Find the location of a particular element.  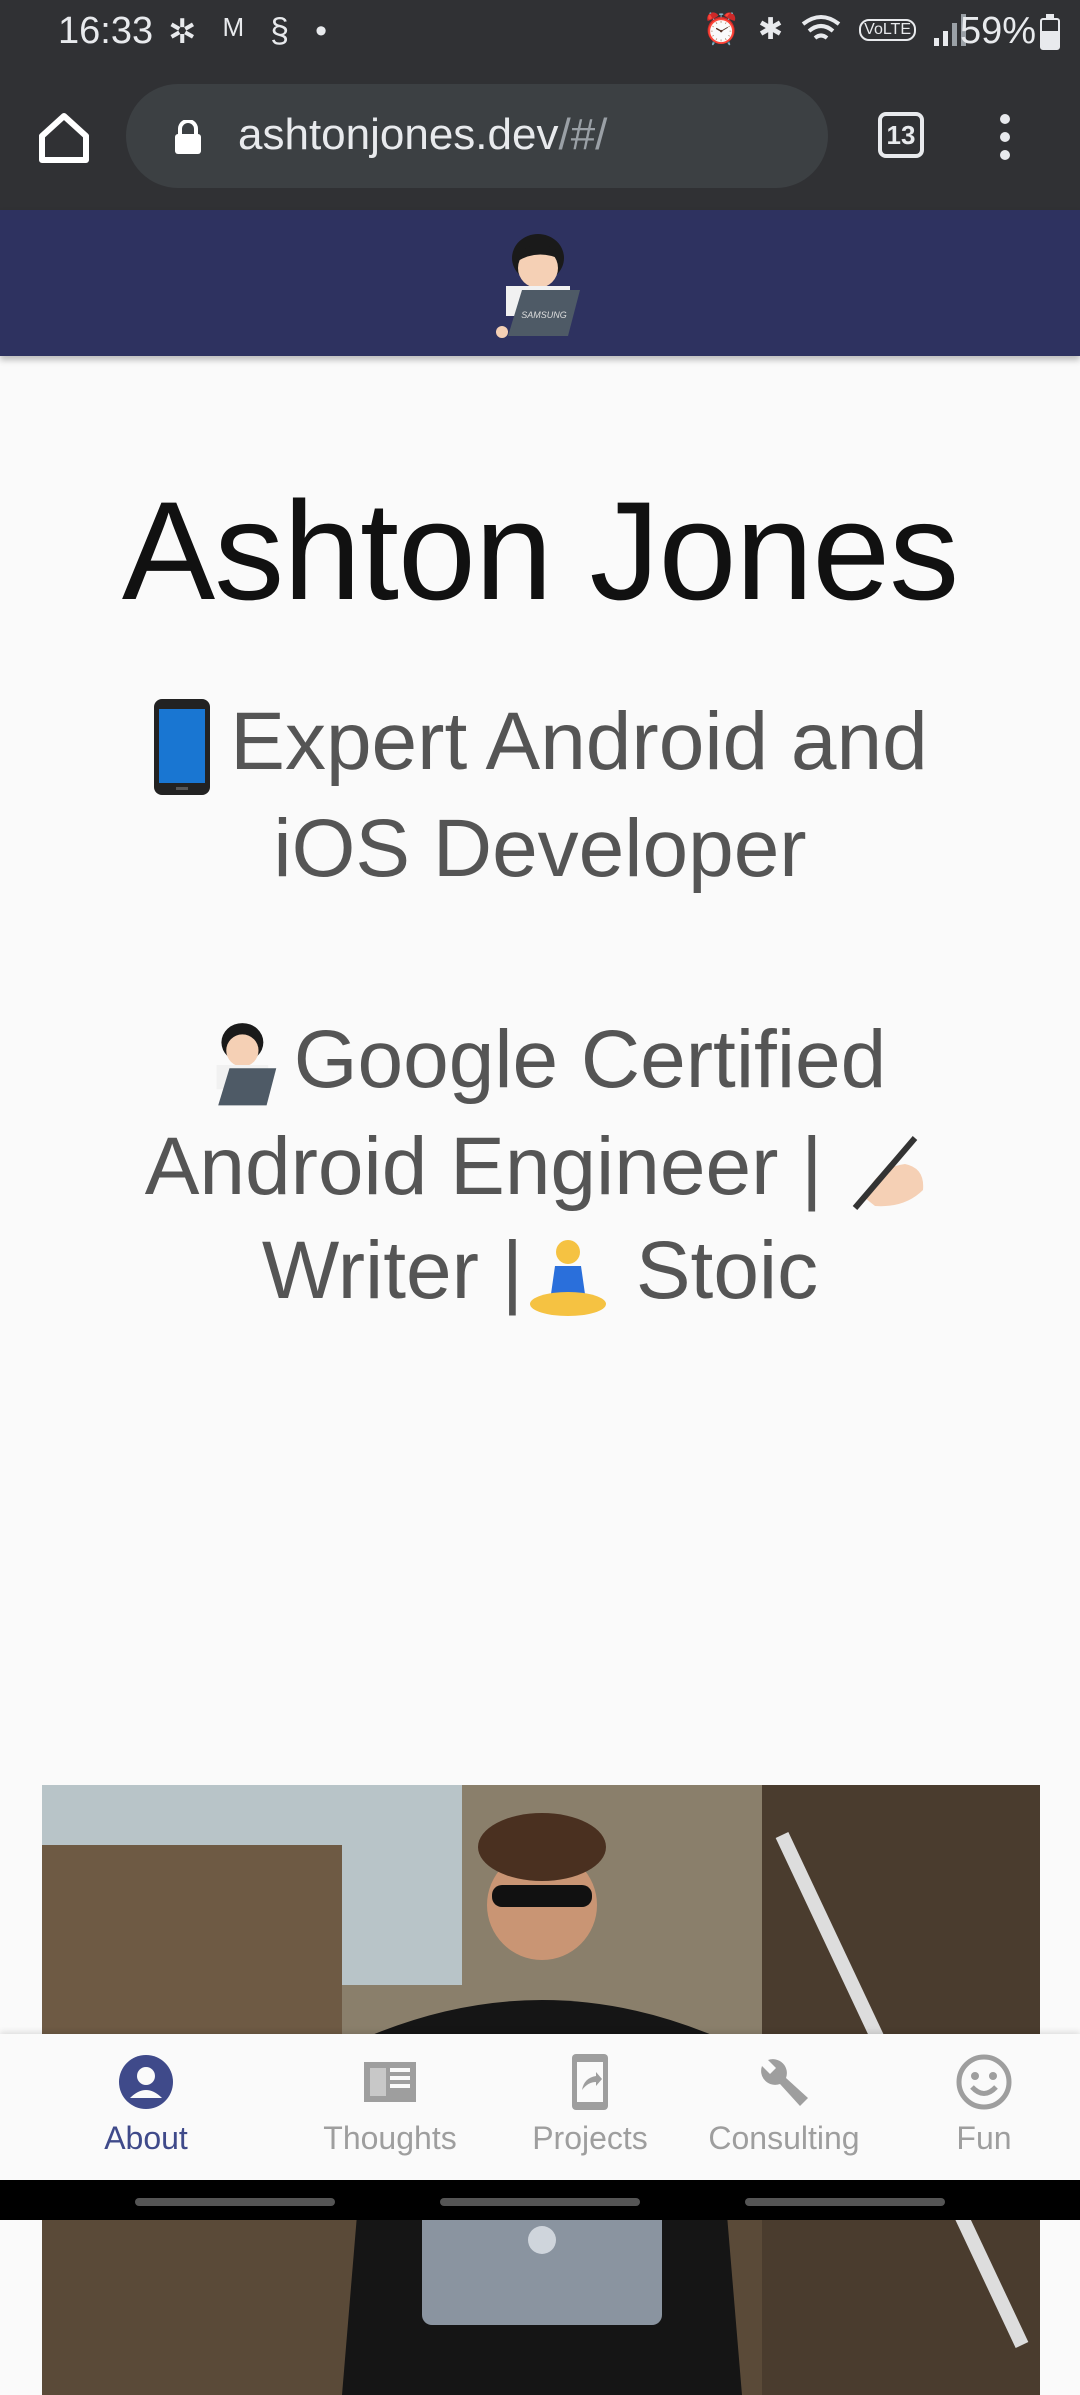

home-icon is located at coordinates (64, 138).